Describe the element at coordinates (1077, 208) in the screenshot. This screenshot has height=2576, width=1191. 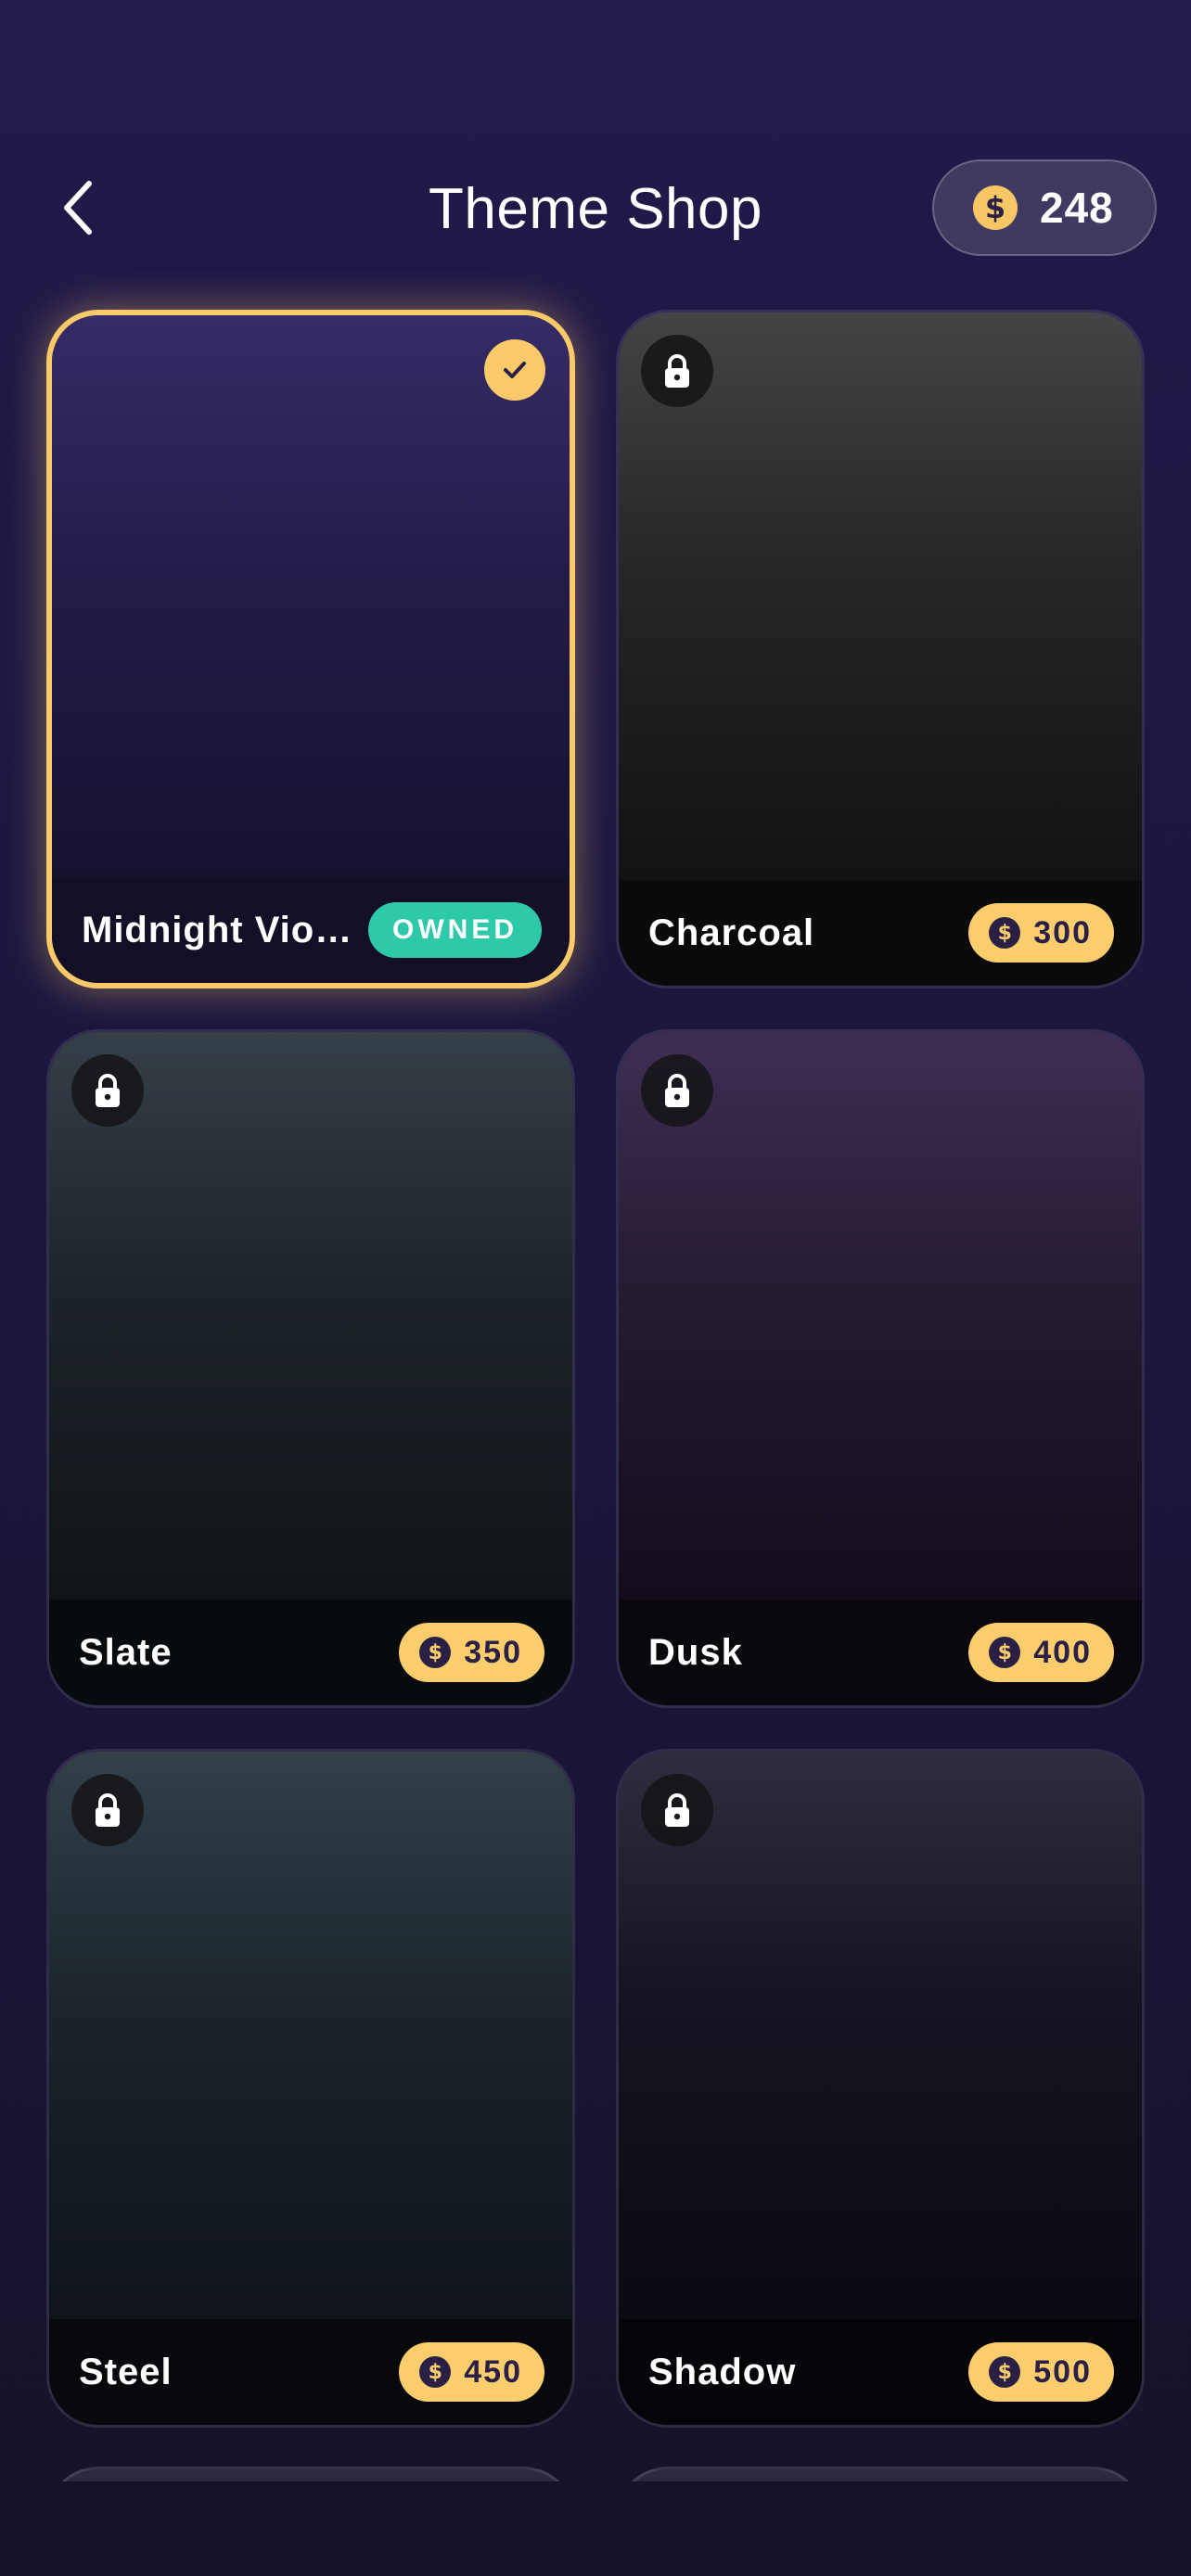
I see `coin-balance-value: 248` at that location.